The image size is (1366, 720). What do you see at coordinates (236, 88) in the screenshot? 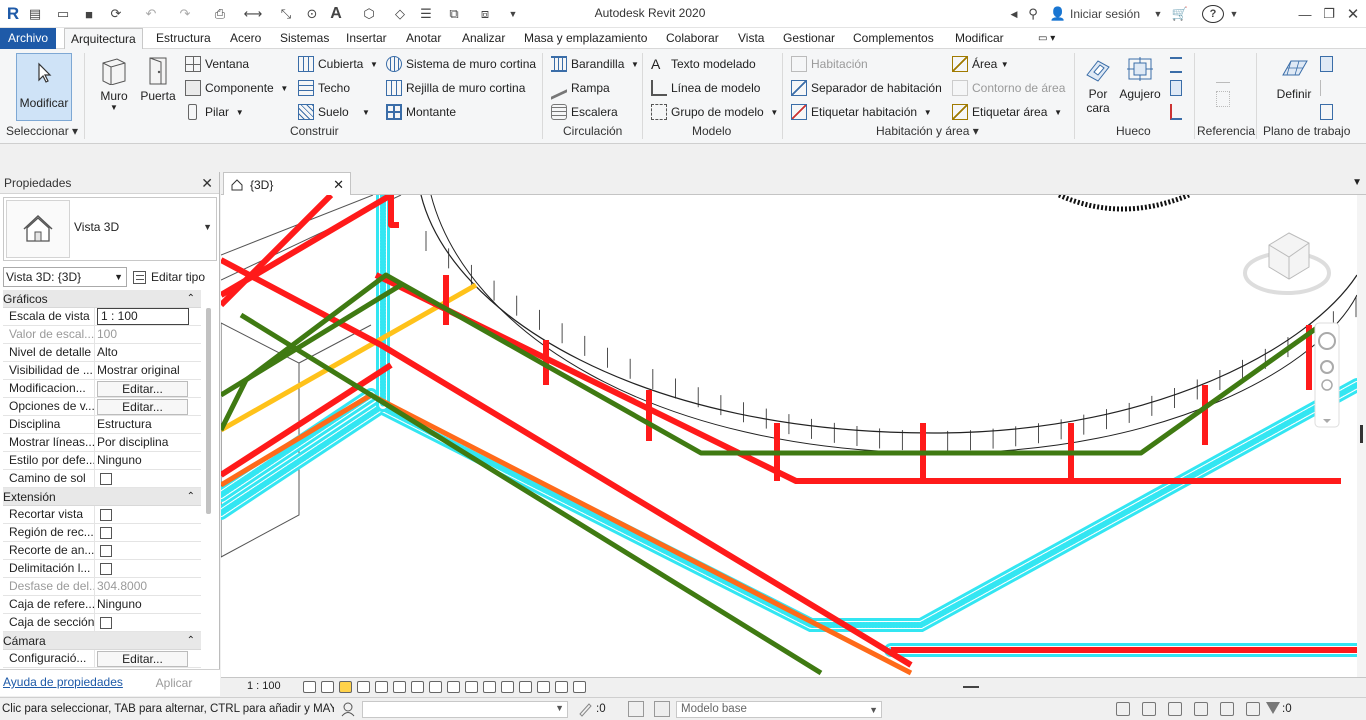
I see `component-button: Componente ▼` at bounding box center [236, 88].